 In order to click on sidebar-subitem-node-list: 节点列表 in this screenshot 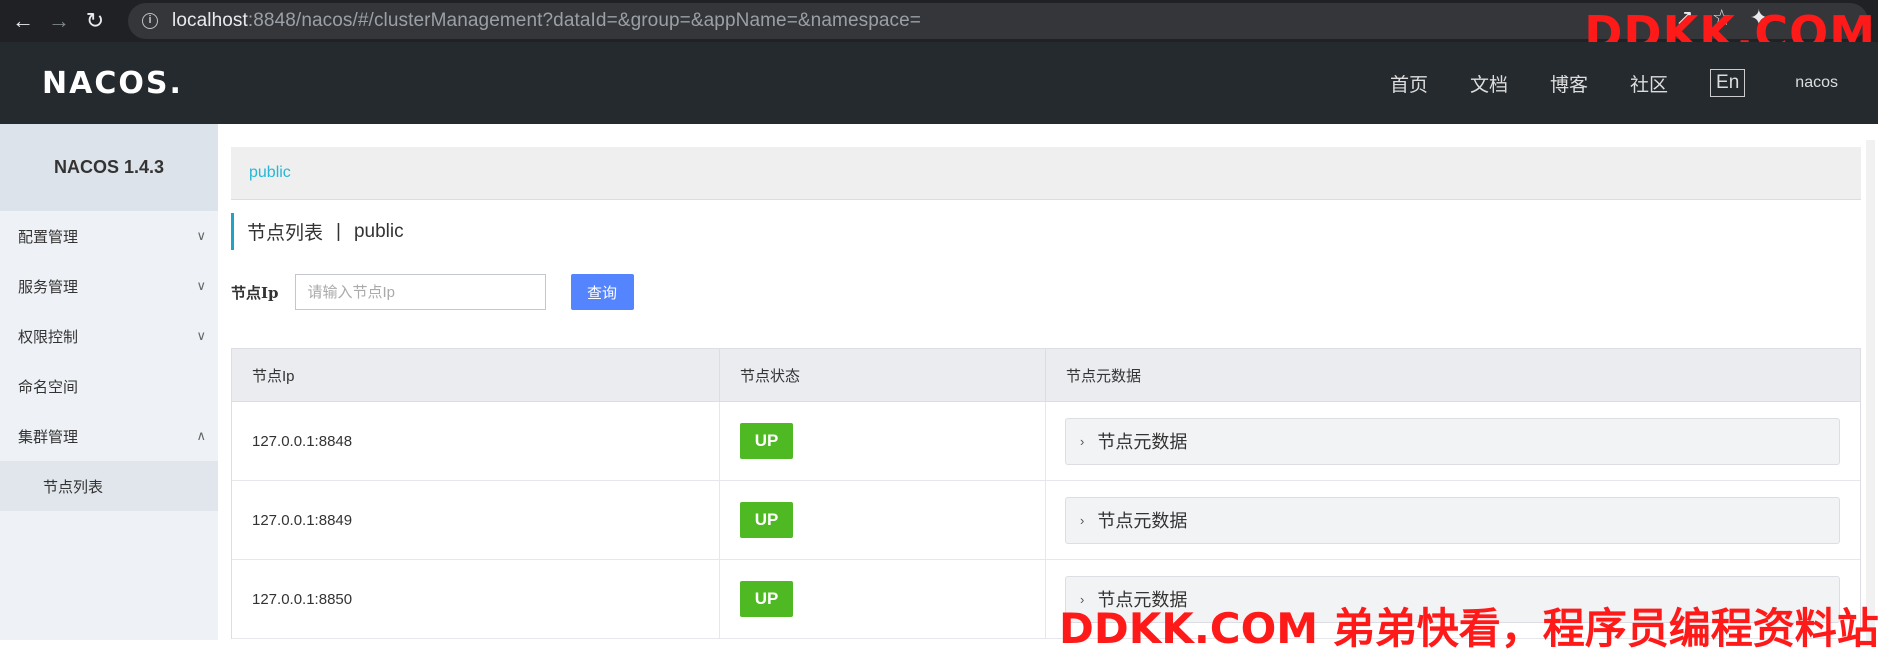, I will do `click(109, 486)`.